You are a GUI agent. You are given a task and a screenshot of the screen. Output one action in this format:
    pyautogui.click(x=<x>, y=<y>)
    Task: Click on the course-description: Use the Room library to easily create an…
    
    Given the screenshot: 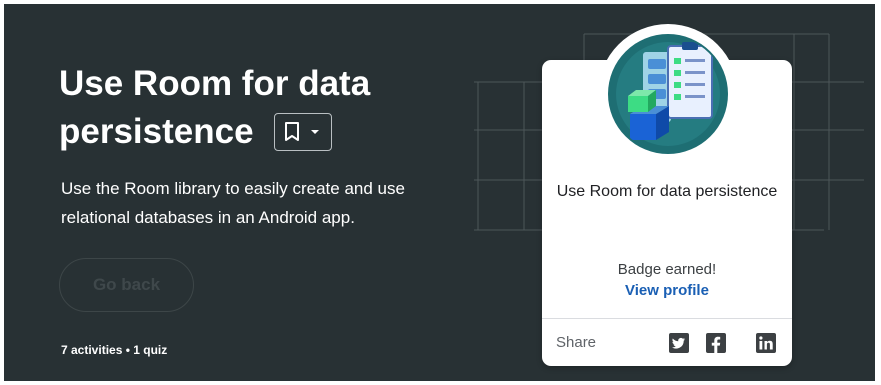 What is the action you would take?
    pyautogui.click(x=233, y=203)
    